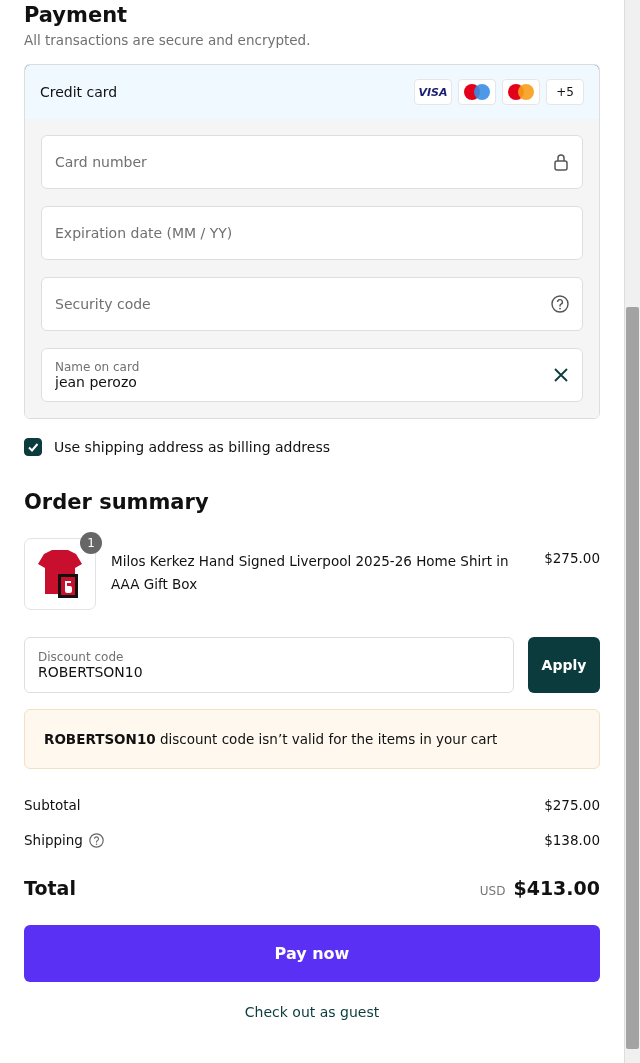  What do you see at coordinates (192, 447) in the screenshot?
I see `checkbox-label: Use shipping address as billing address` at bounding box center [192, 447].